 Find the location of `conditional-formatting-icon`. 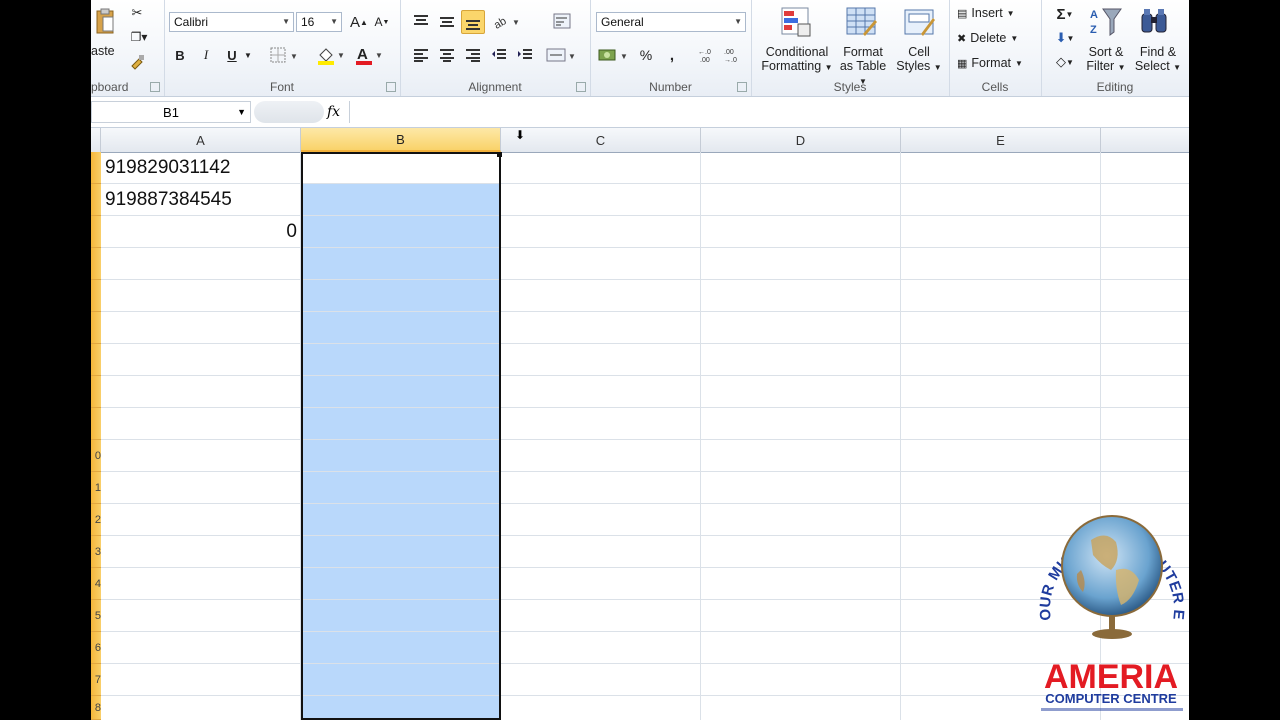

conditional-formatting-icon is located at coordinates (796, 22).